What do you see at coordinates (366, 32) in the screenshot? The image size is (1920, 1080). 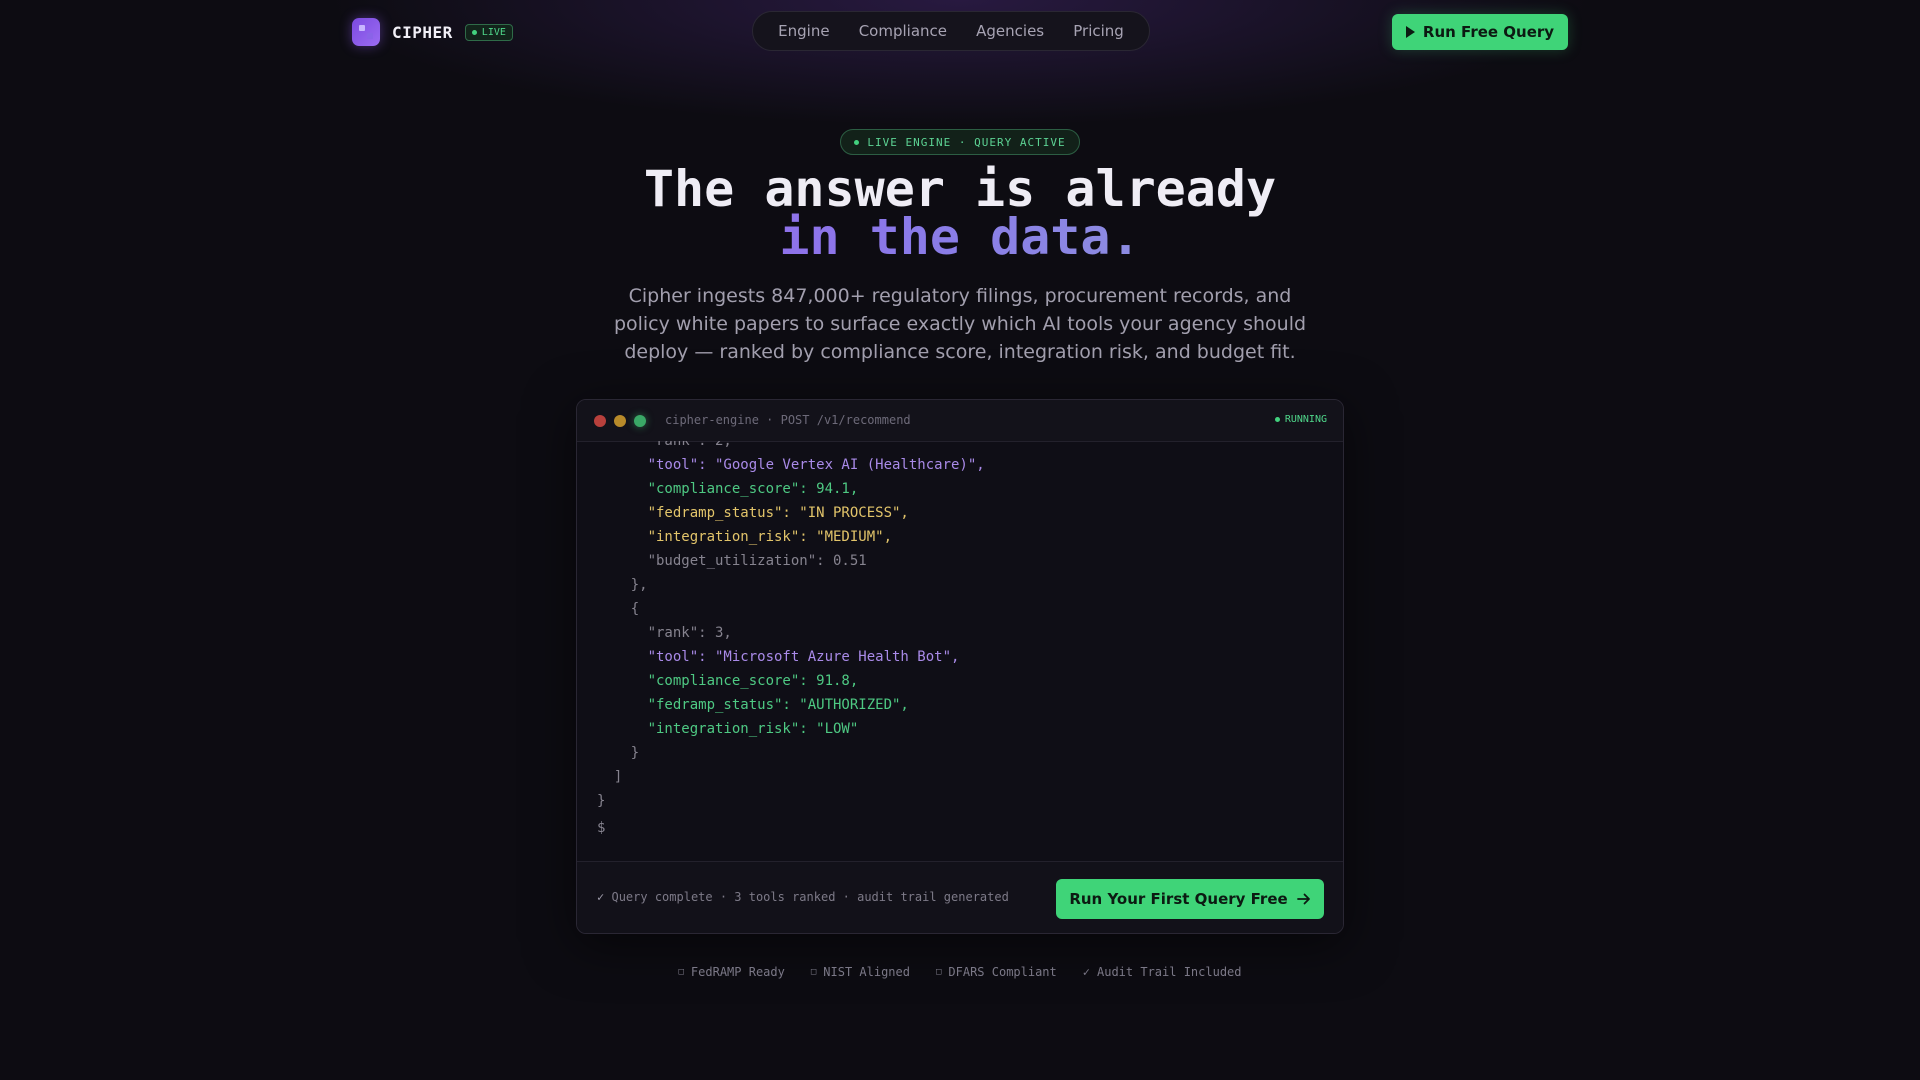 I see `cipher-logo-icon` at bounding box center [366, 32].